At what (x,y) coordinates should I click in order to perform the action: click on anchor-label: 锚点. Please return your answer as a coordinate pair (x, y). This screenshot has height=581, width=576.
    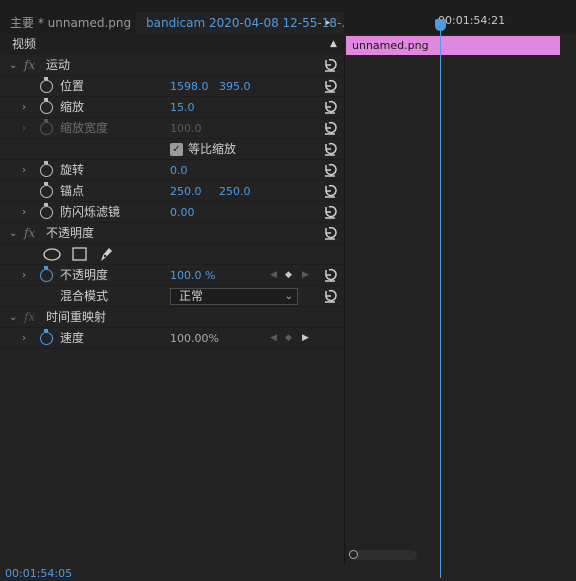
    Looking at the image, I should click on (72, 191).